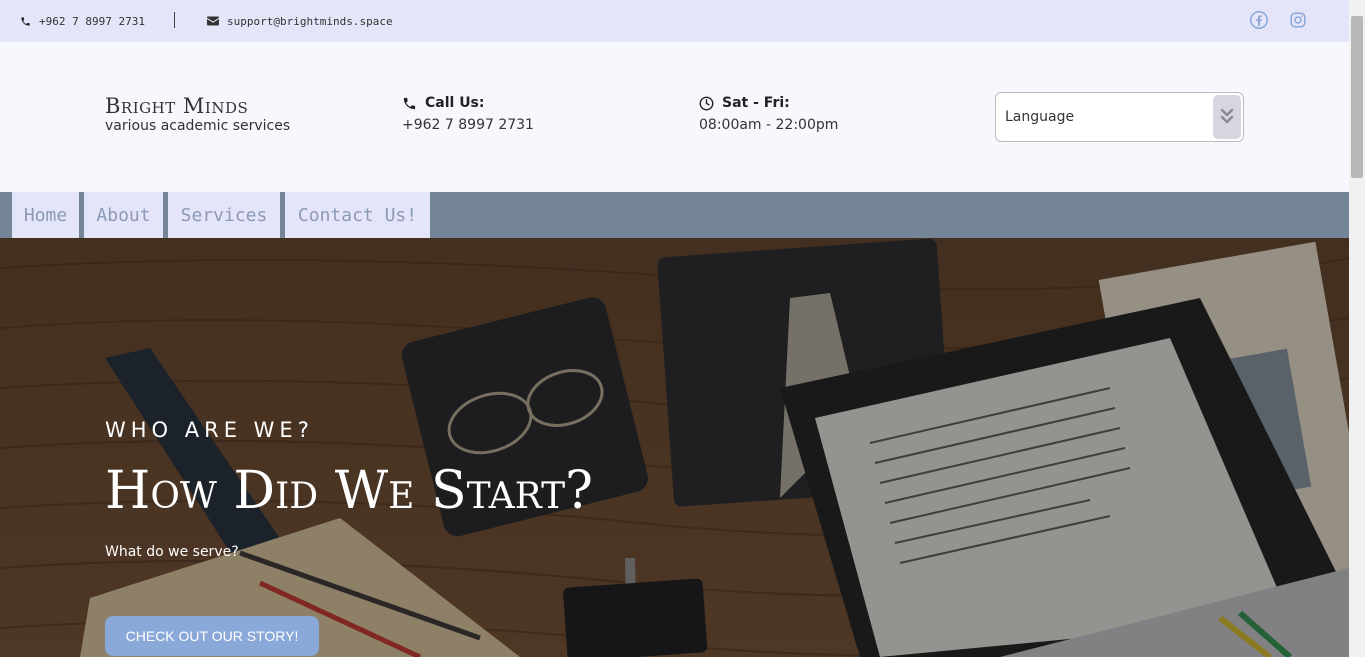  Describe the element at coordinates (468, 125) in the screenshot. I see `call-us-number: +962 7 8997 2731` at that location.